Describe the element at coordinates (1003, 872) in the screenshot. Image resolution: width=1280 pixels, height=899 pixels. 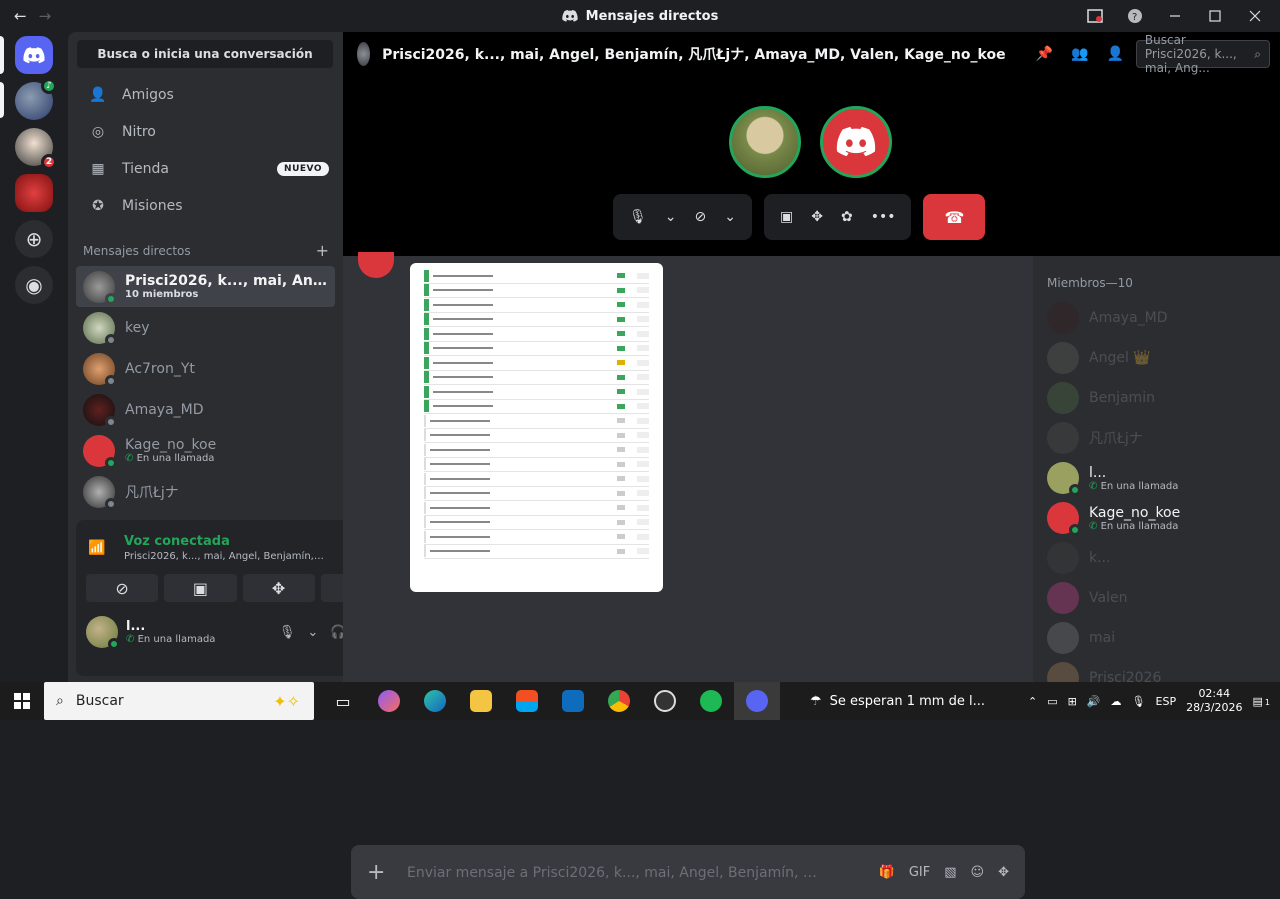
I see `apps-icon: ✥` at that location.